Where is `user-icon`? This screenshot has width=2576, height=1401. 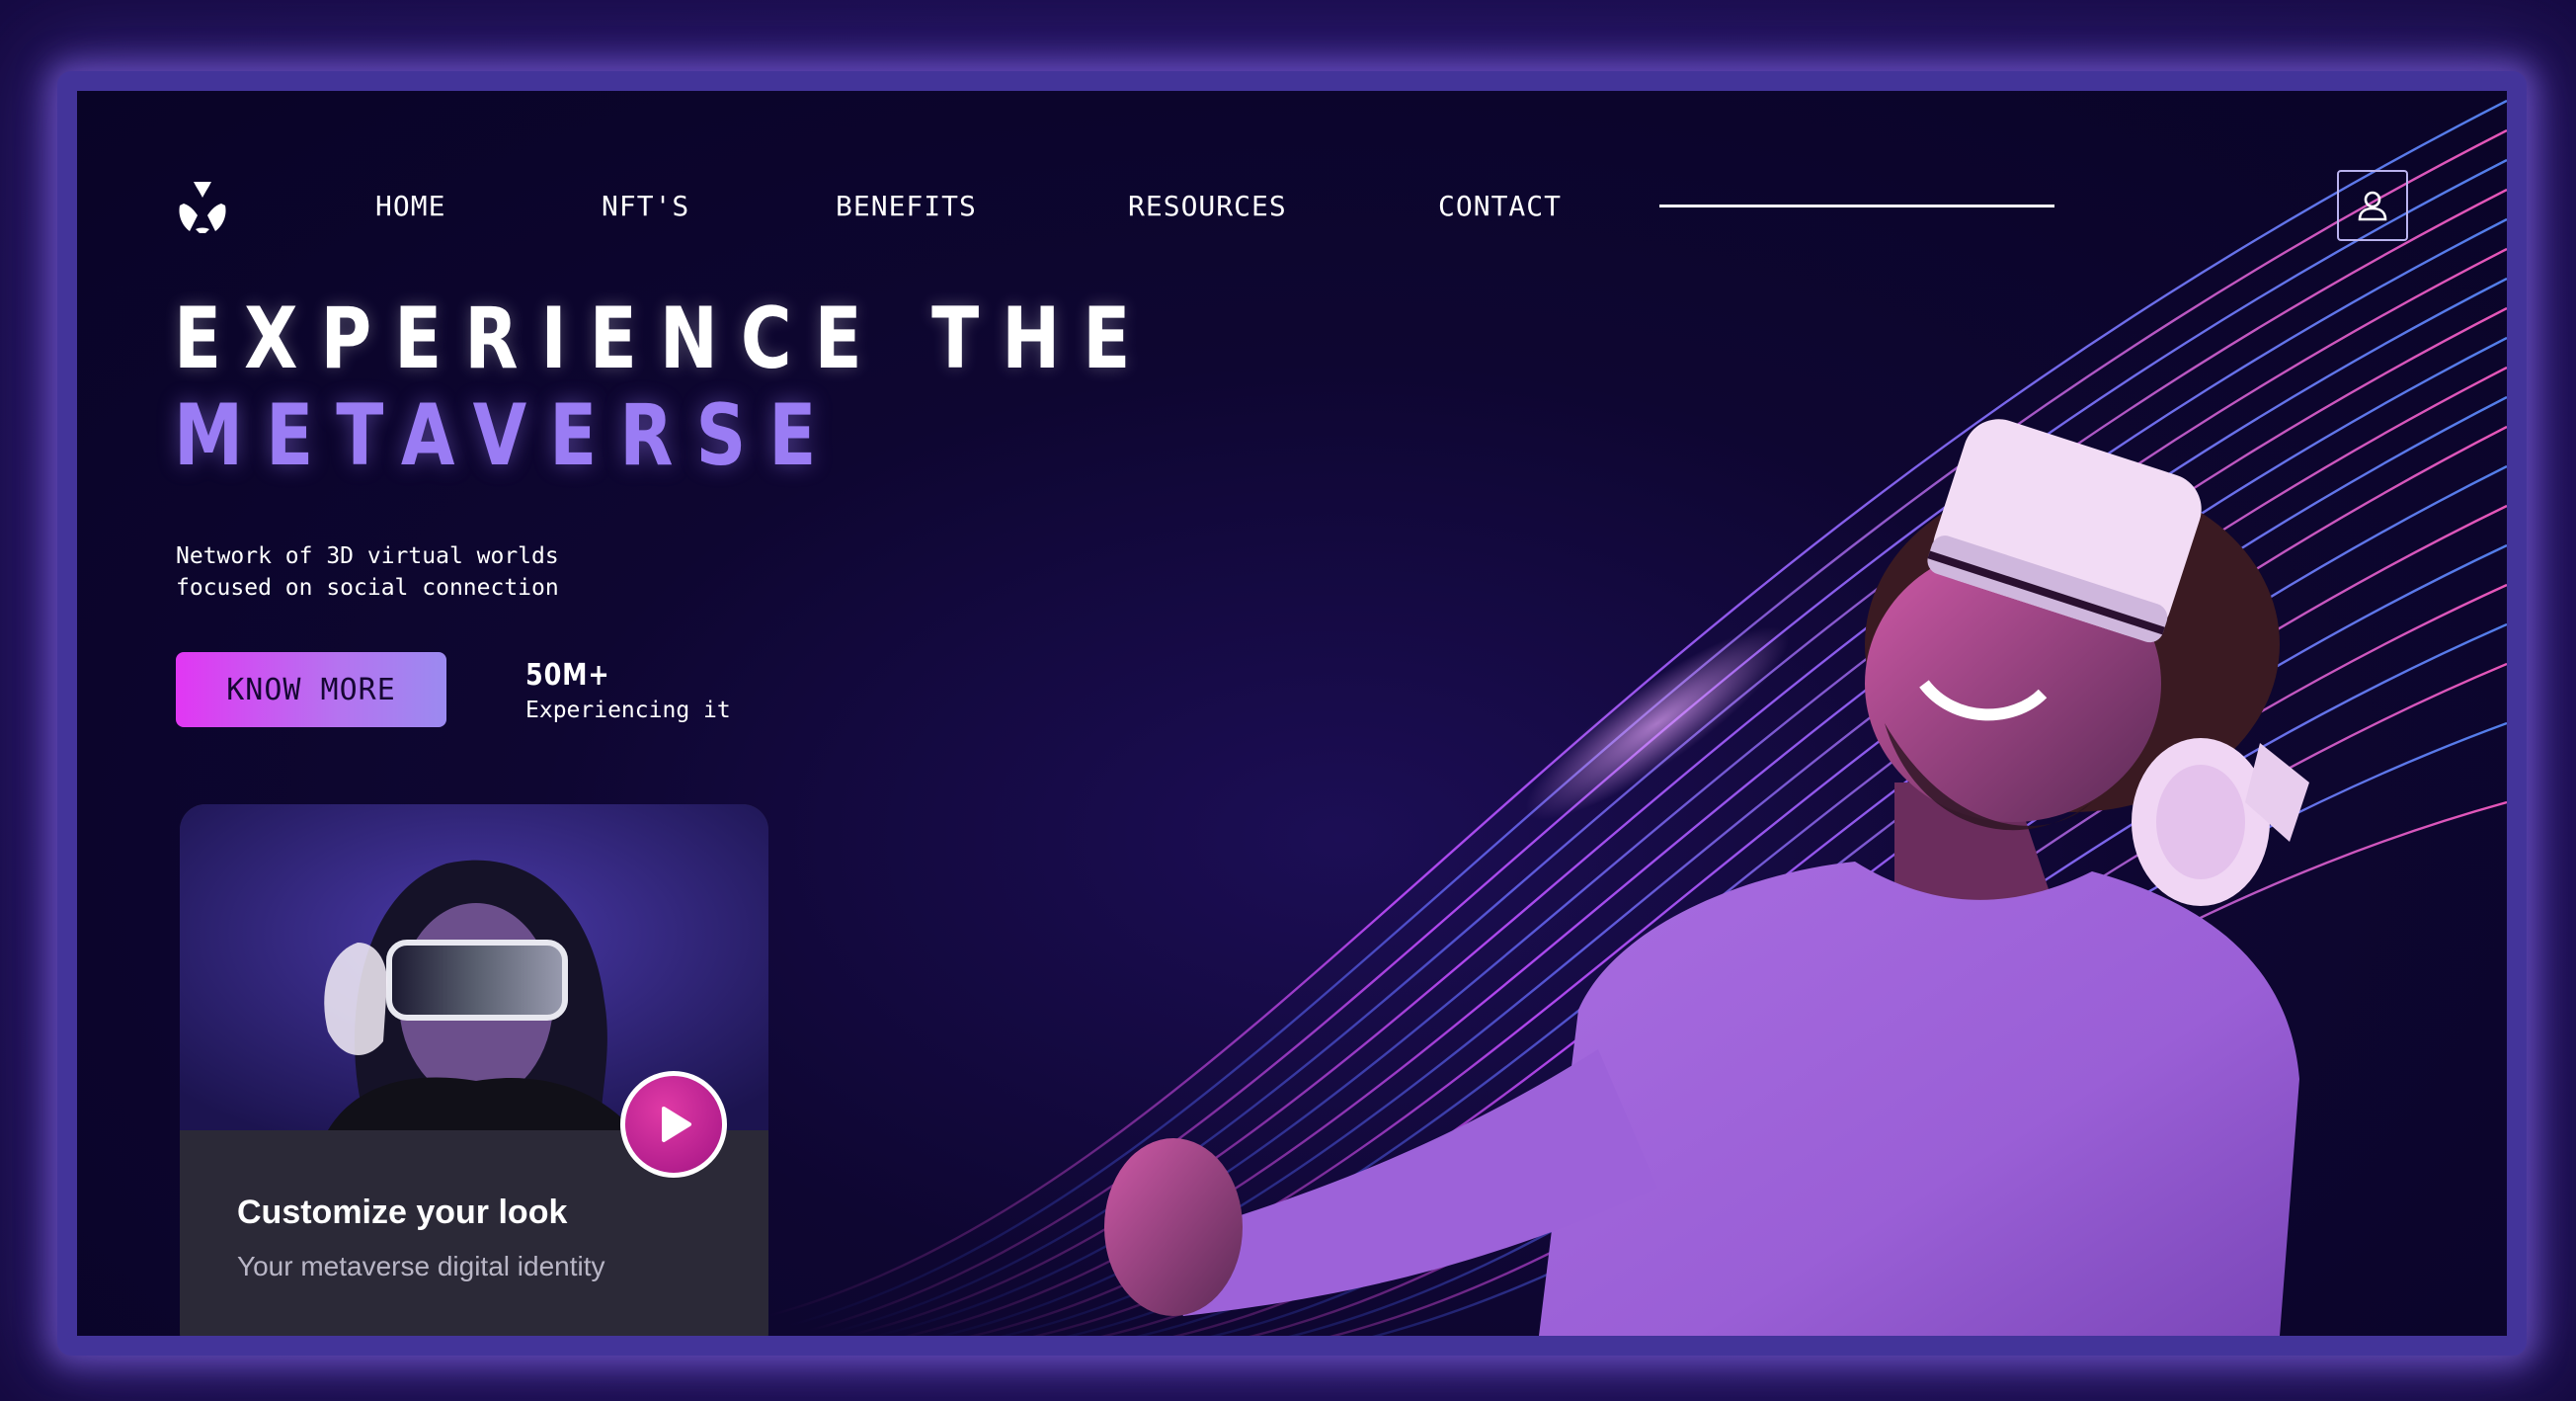 user-icon is located at coordinates (2372, 206).